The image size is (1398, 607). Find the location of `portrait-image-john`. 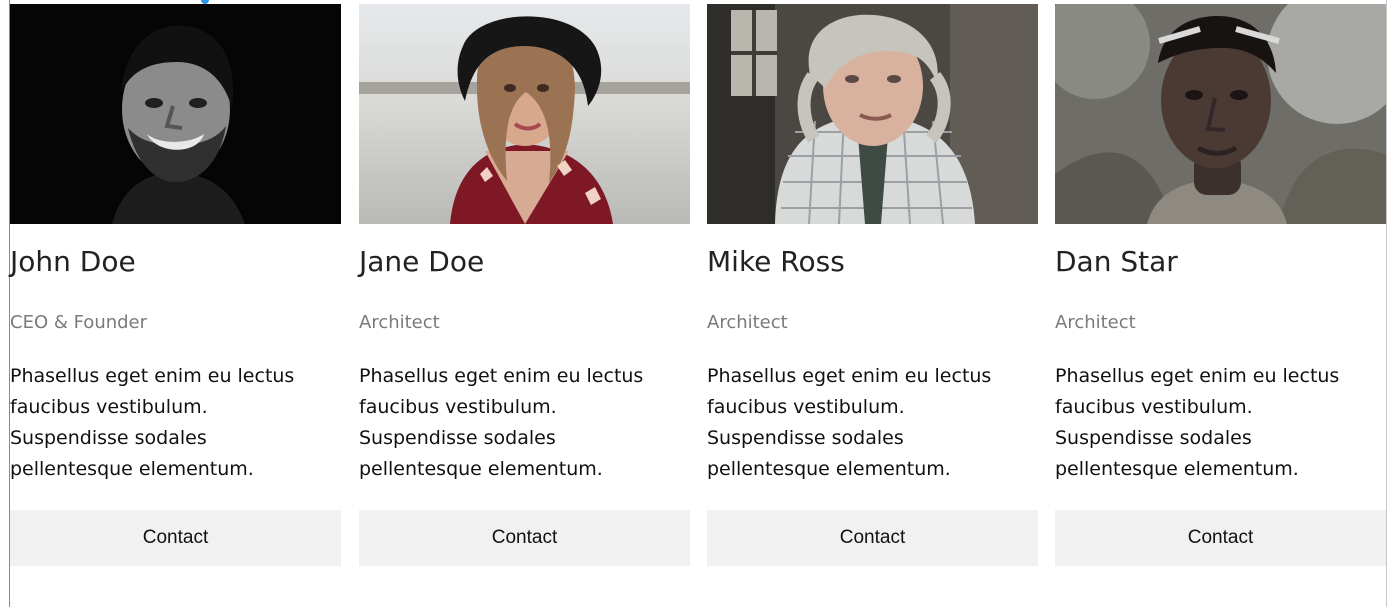

portrait-image-john is located at coordinates (175, 114).